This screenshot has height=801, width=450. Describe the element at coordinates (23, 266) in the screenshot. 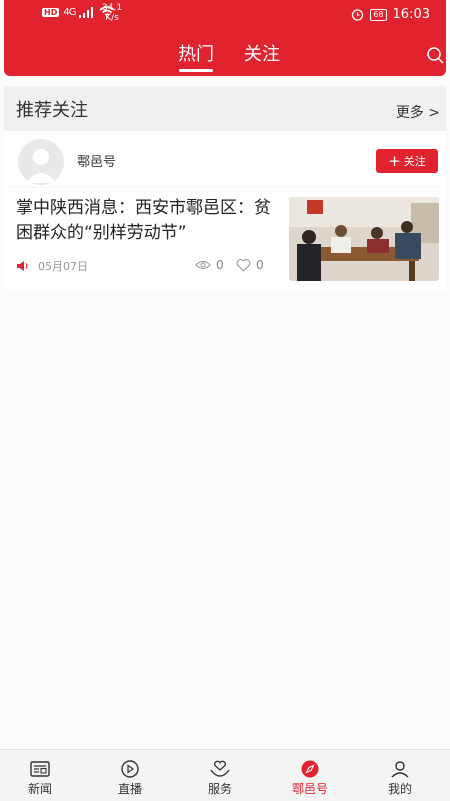

I see `speaker-icon` at that location.